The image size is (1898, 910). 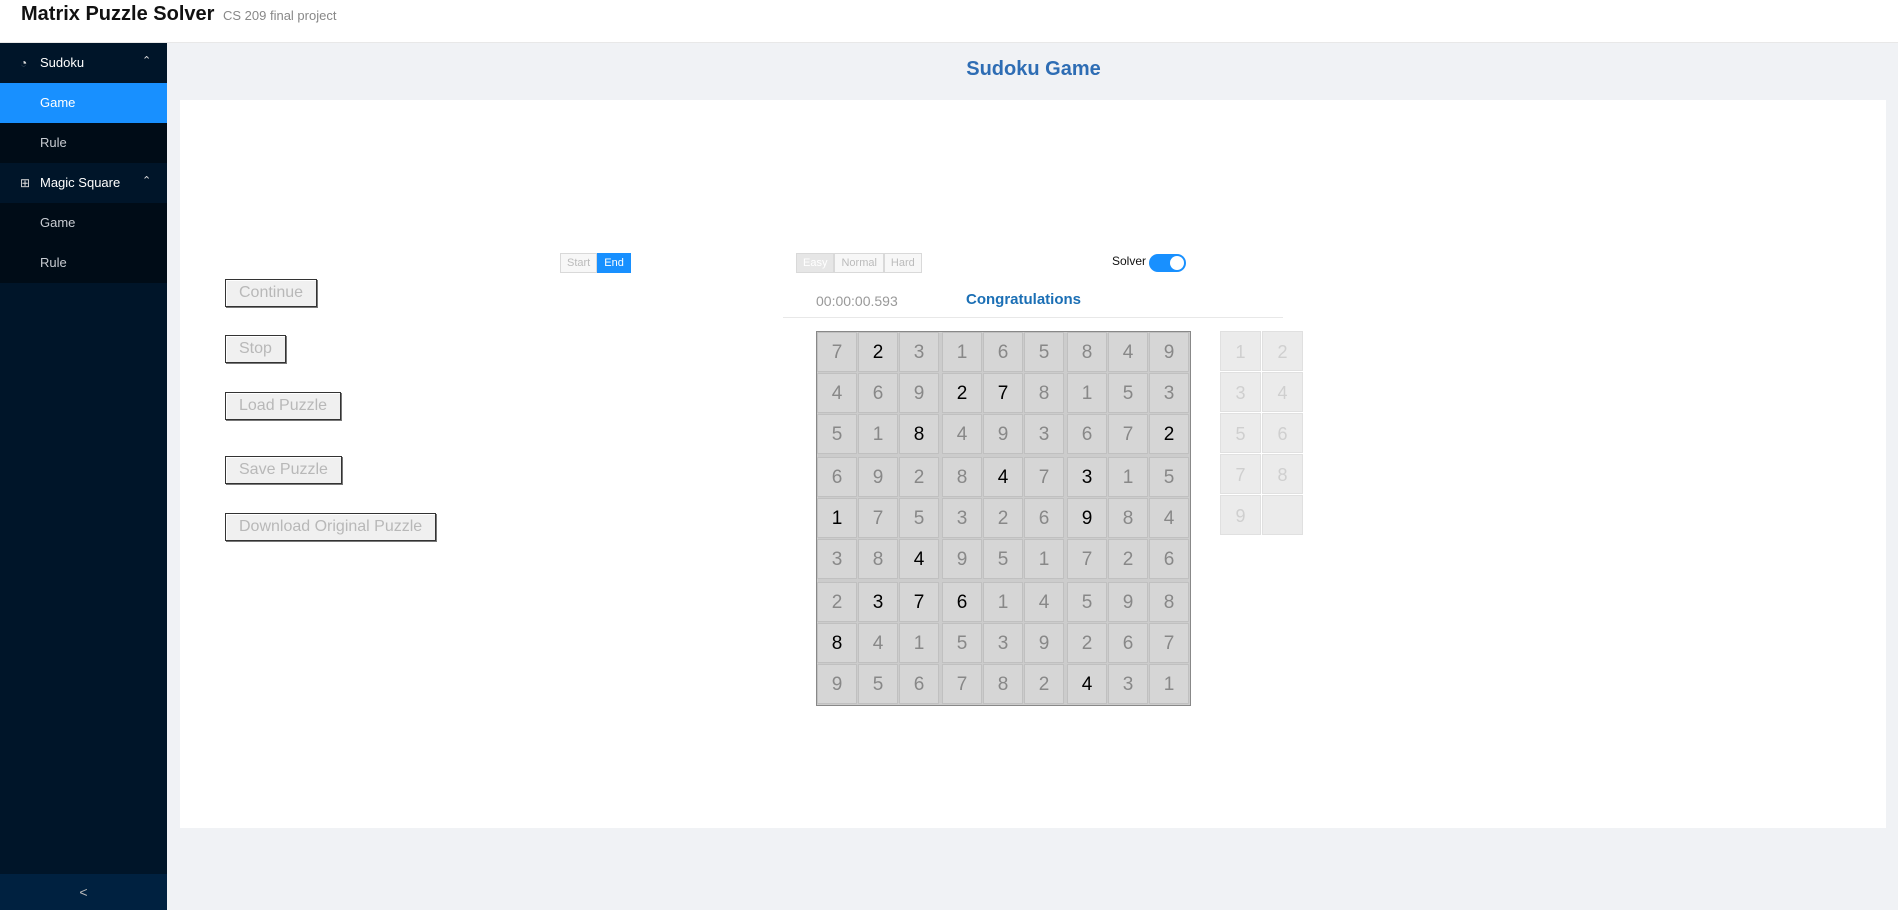 What do you see at coordinates (83, 183) in the screenshot?
I see `menu-group-magic-square: ⊞ Magic Square ⌃` at bounding box center [83, 183].